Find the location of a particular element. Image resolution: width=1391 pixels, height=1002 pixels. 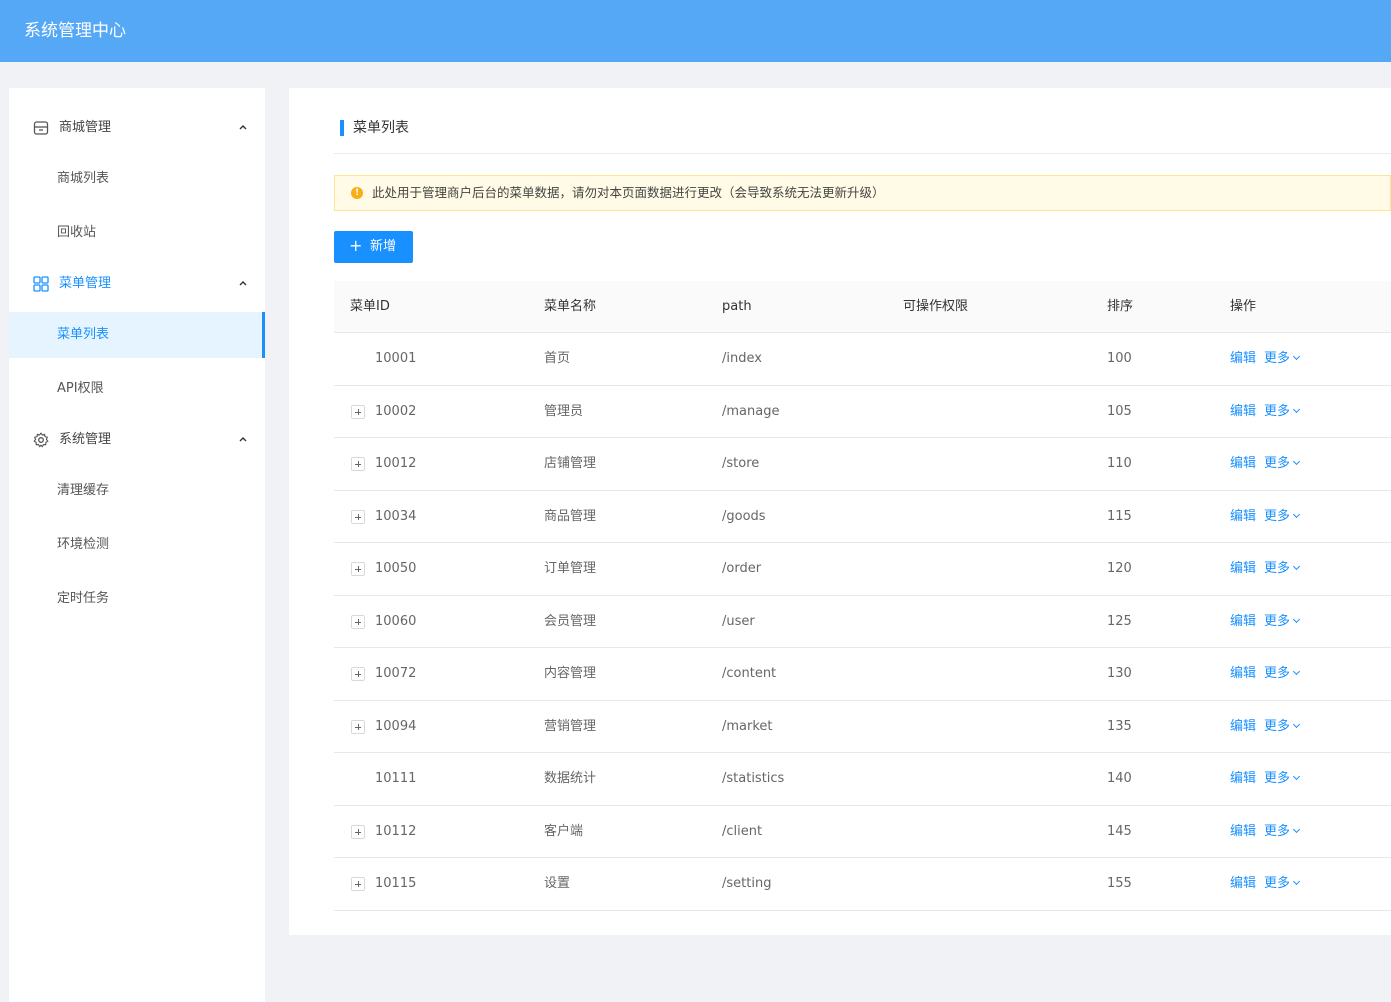

cell-menu-id: 10002 is located at coordinates (396, 411).